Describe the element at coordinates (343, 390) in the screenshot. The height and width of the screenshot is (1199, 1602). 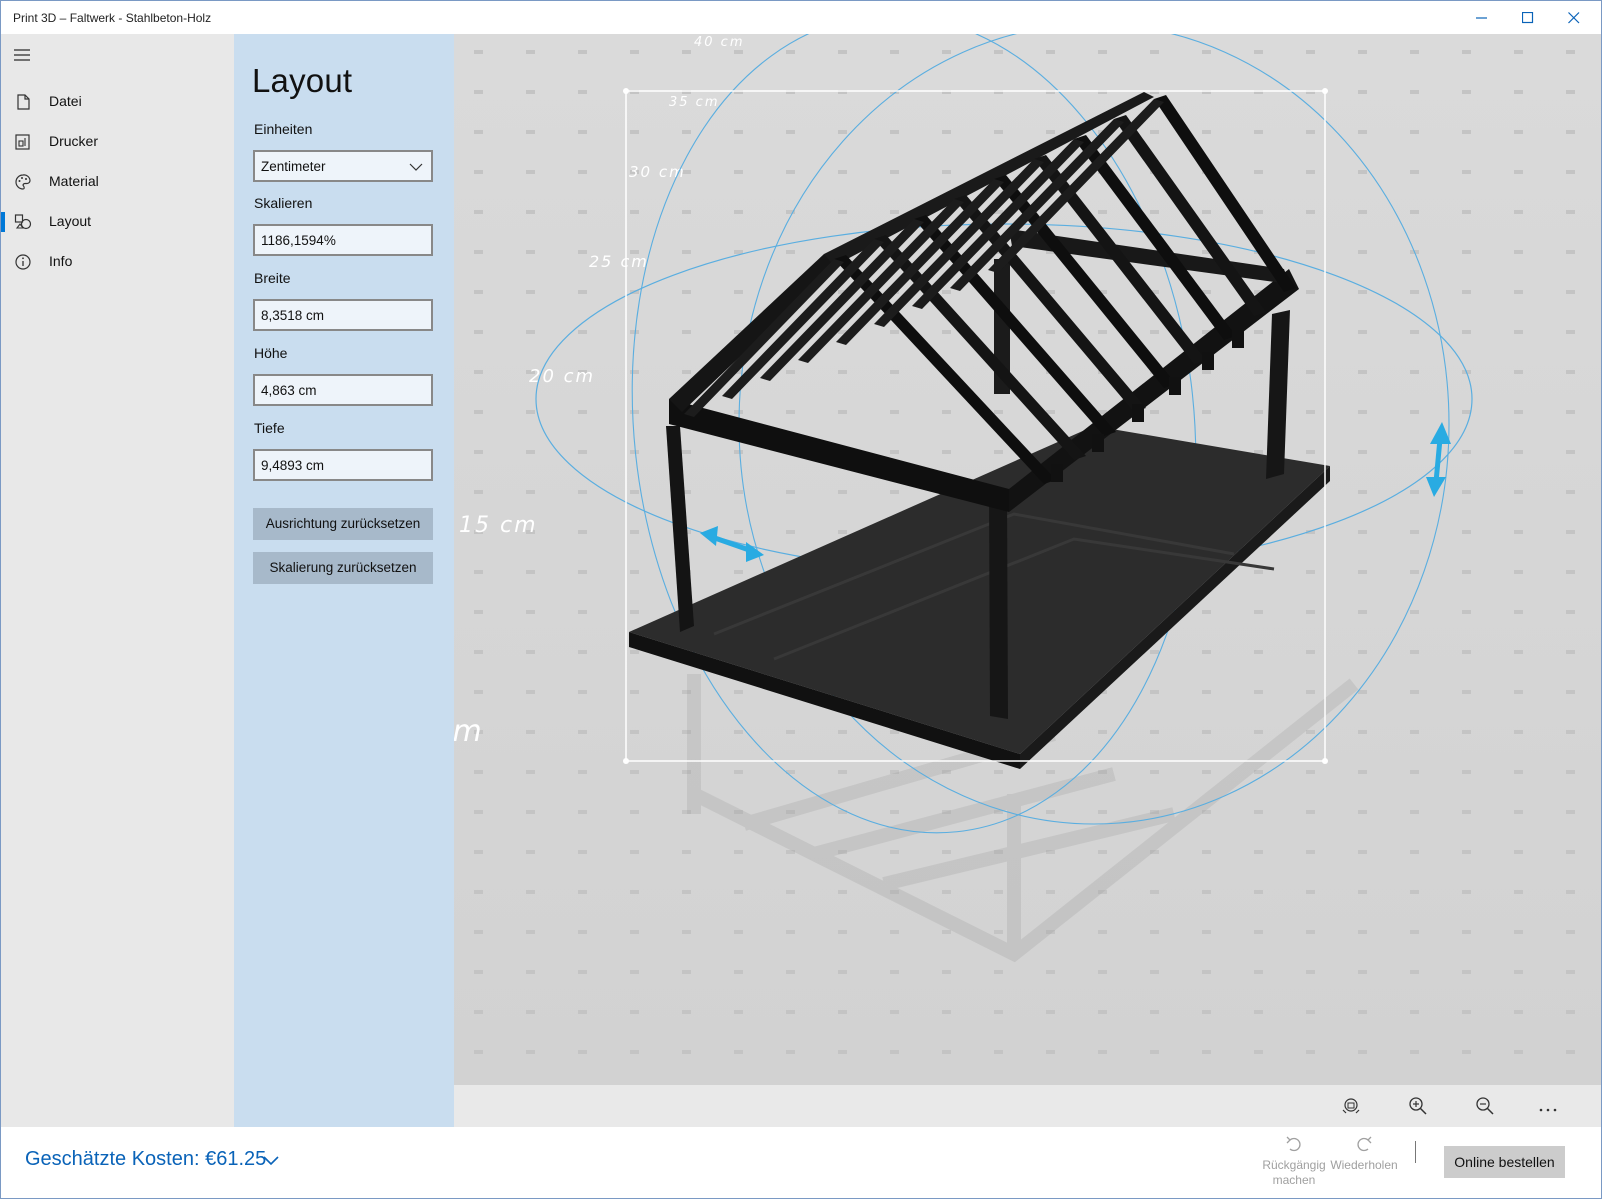
I see `height-input` at that location.